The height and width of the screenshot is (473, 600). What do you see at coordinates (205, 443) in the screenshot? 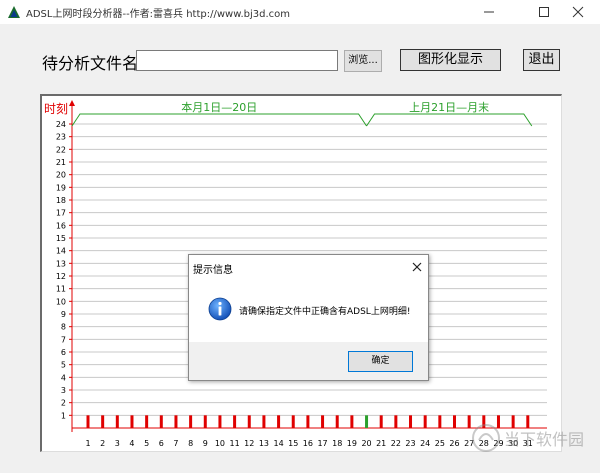
I see `x-tick-label: 9` at bounding box center [205, 443].